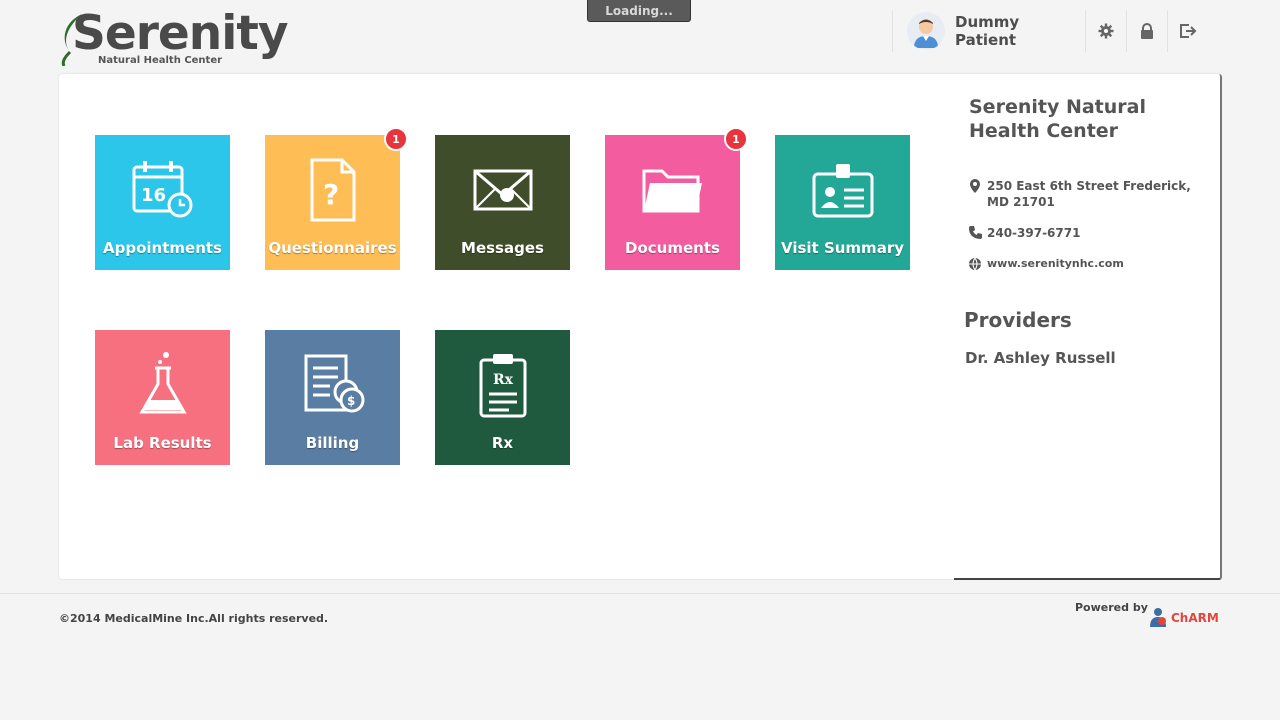 The width and height of the screenshot is (1280, 720). What do you see at coordinates (672, 191) in the screenshot?
I see `folder-icon` at bounding box center [672, 191].